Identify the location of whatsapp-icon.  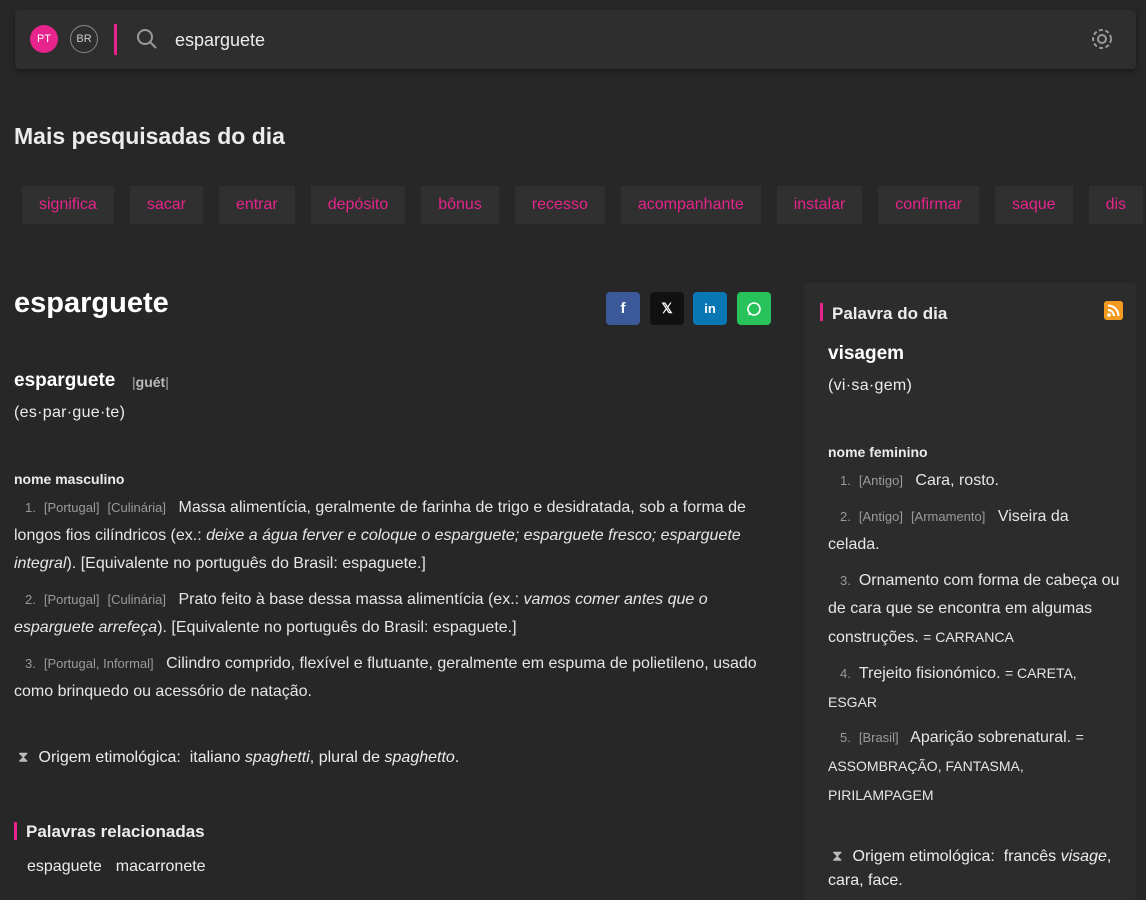
(754, 308).